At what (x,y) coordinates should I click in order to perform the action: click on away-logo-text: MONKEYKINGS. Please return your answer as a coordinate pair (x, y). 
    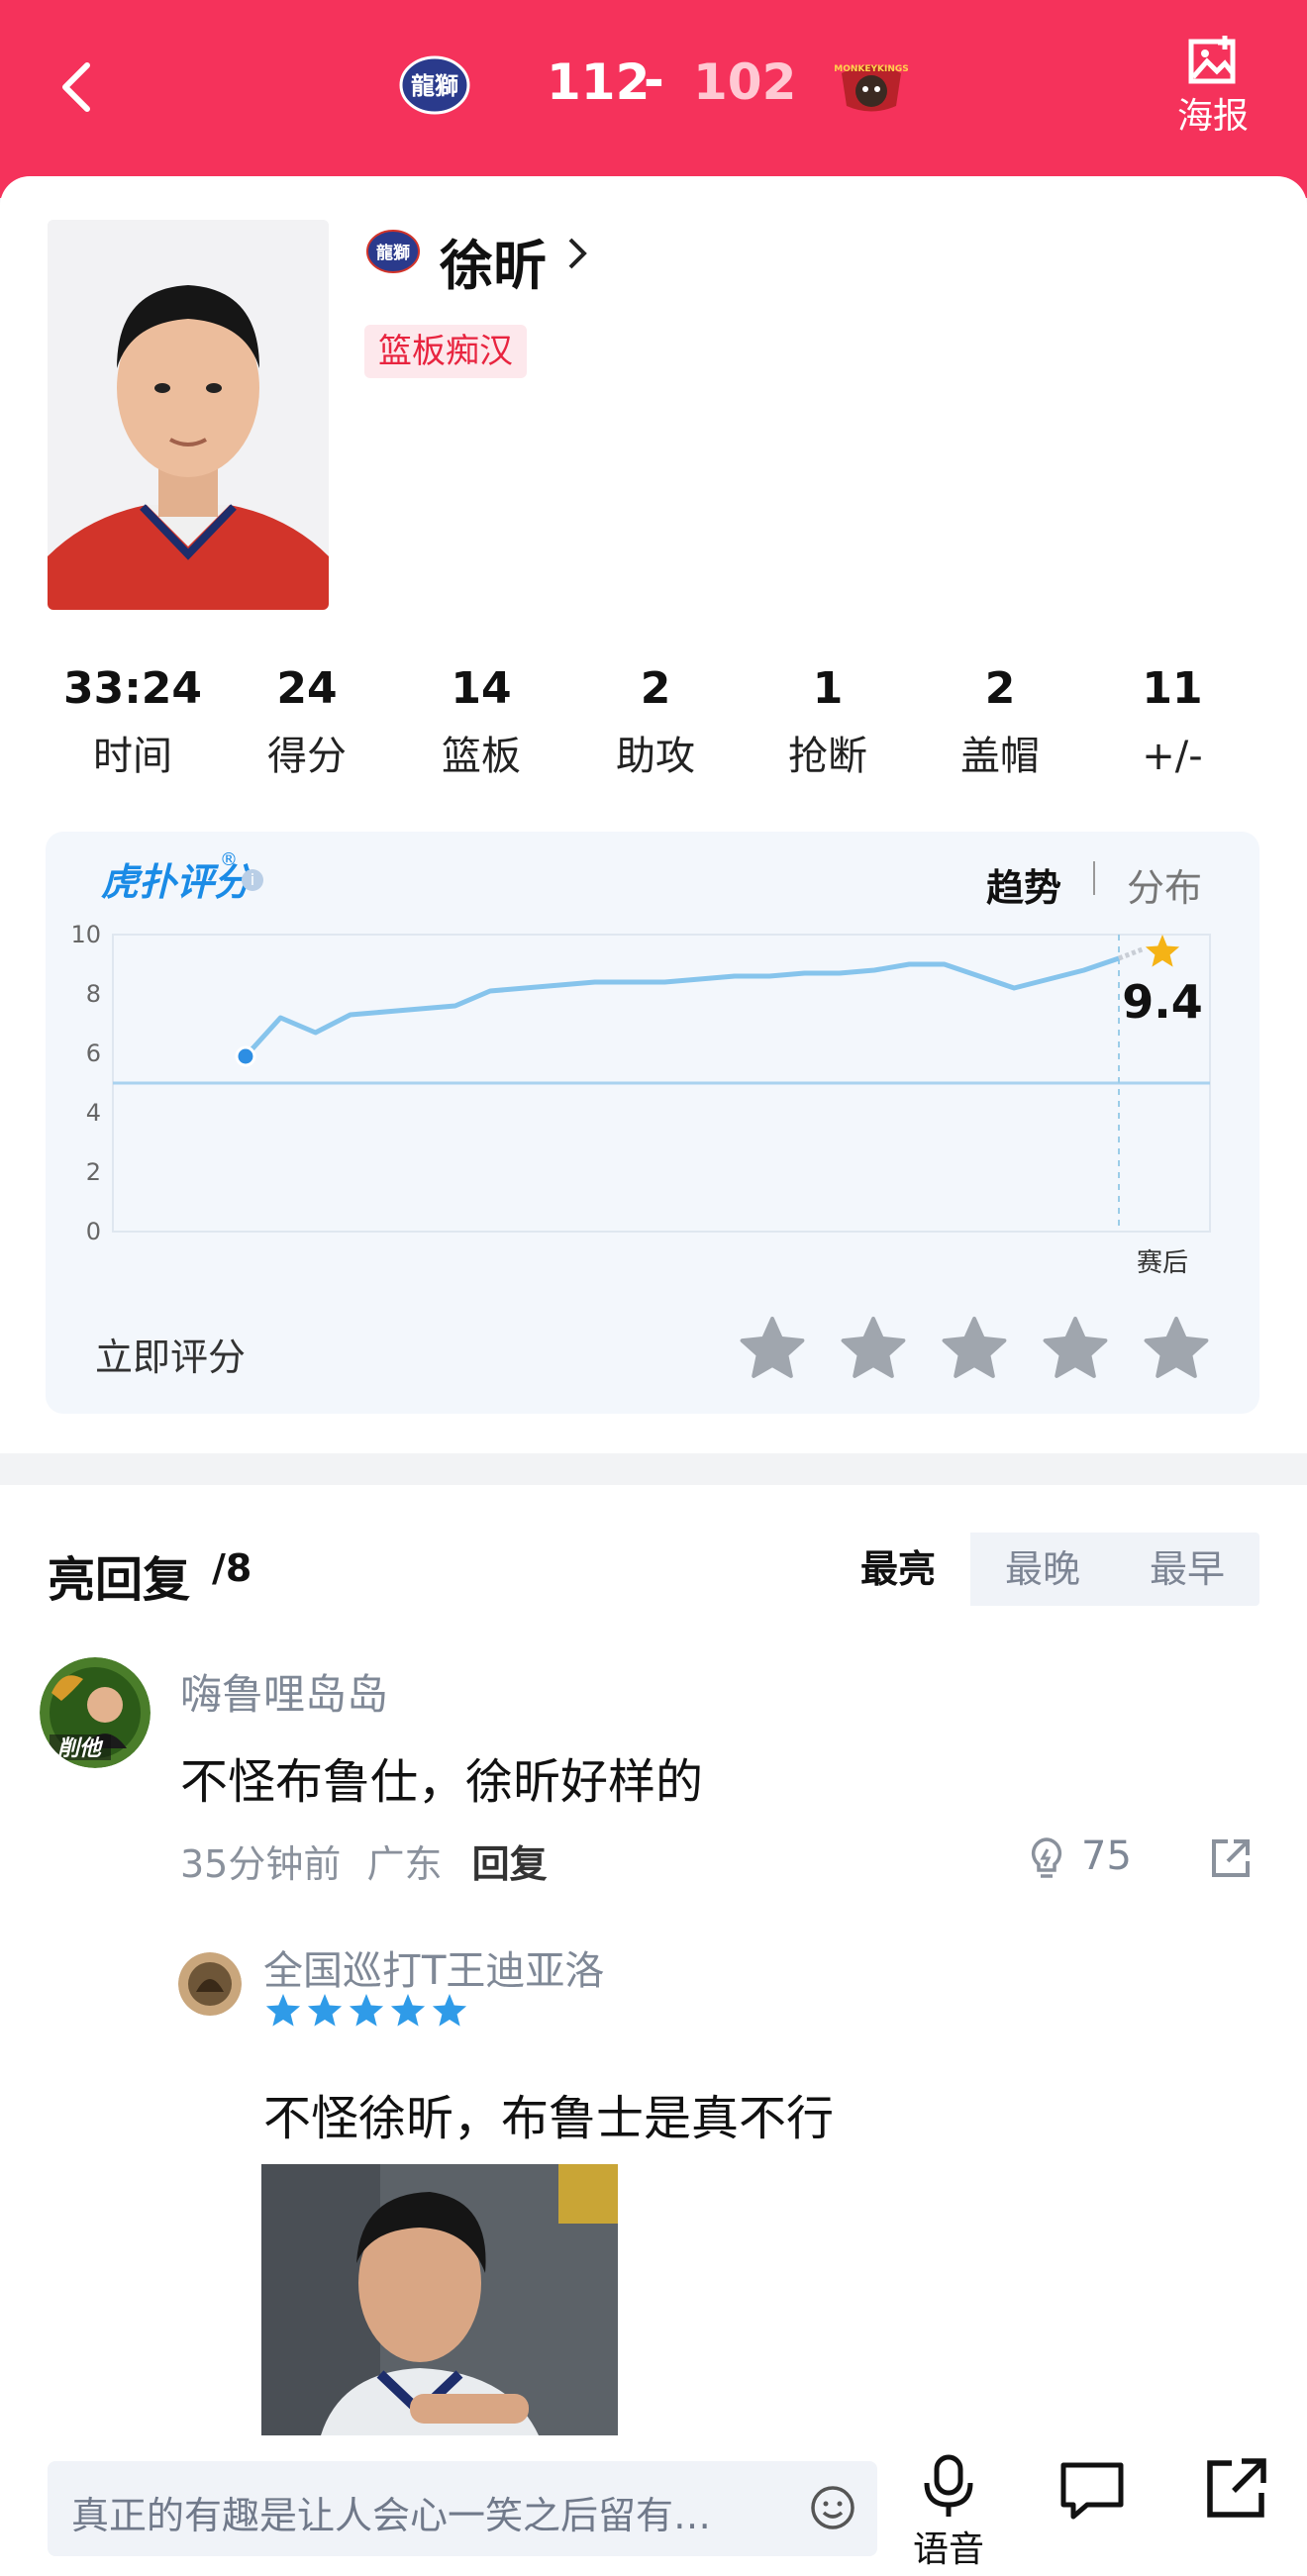
    Looking at the image, I should click on (871, 69).